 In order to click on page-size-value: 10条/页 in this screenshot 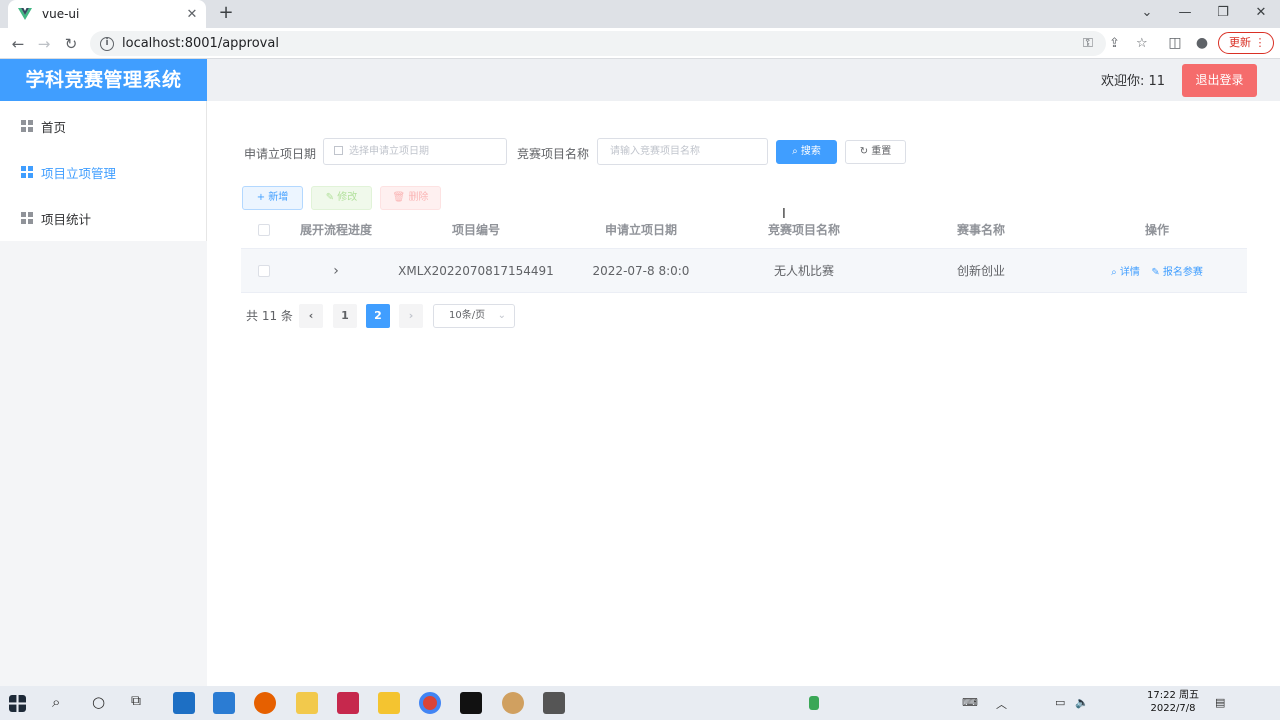, I will do `click(467, 315)`.